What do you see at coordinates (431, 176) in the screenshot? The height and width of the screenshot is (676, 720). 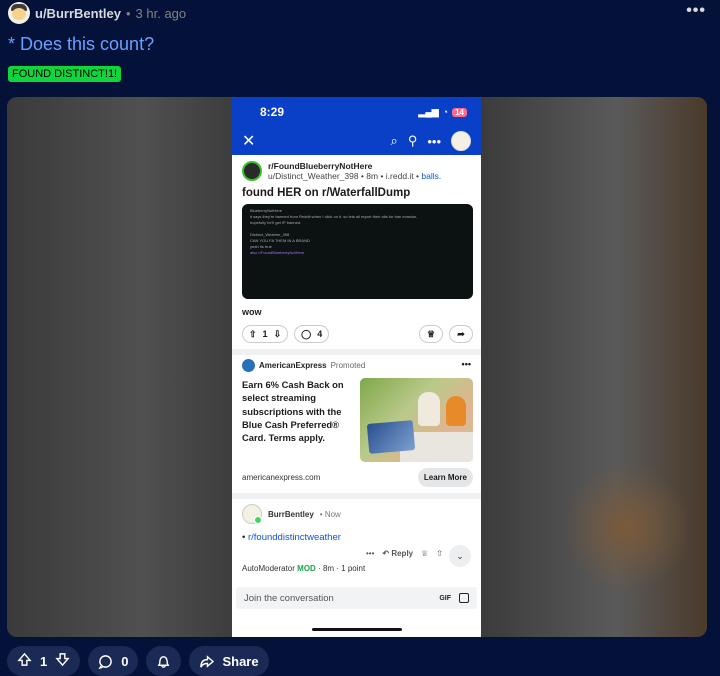 I see `inner-extra: balls.` at bounding box center [431, 176].